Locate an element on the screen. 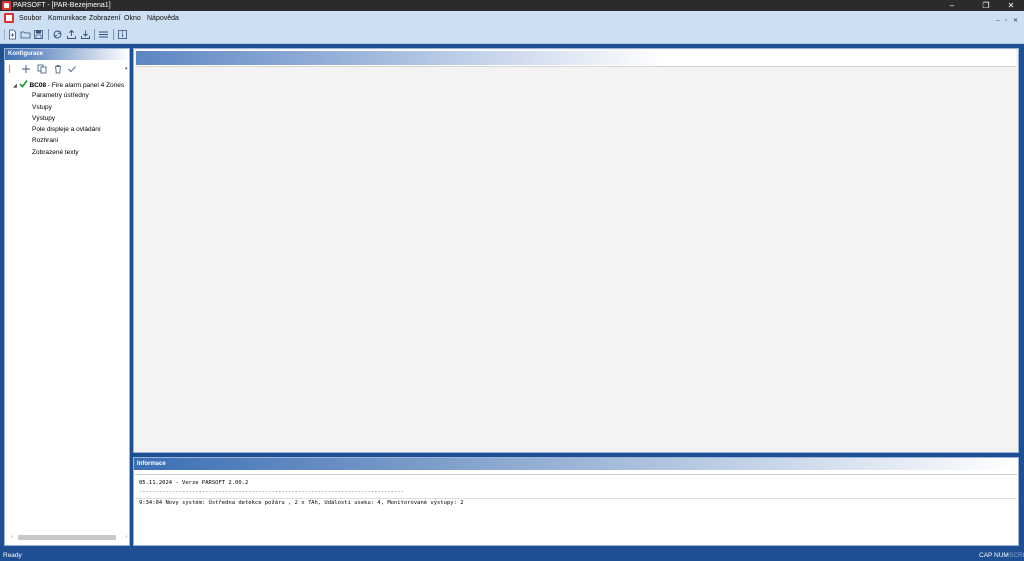  config-toolbar: ▾ is located at coordinates (69, 69).